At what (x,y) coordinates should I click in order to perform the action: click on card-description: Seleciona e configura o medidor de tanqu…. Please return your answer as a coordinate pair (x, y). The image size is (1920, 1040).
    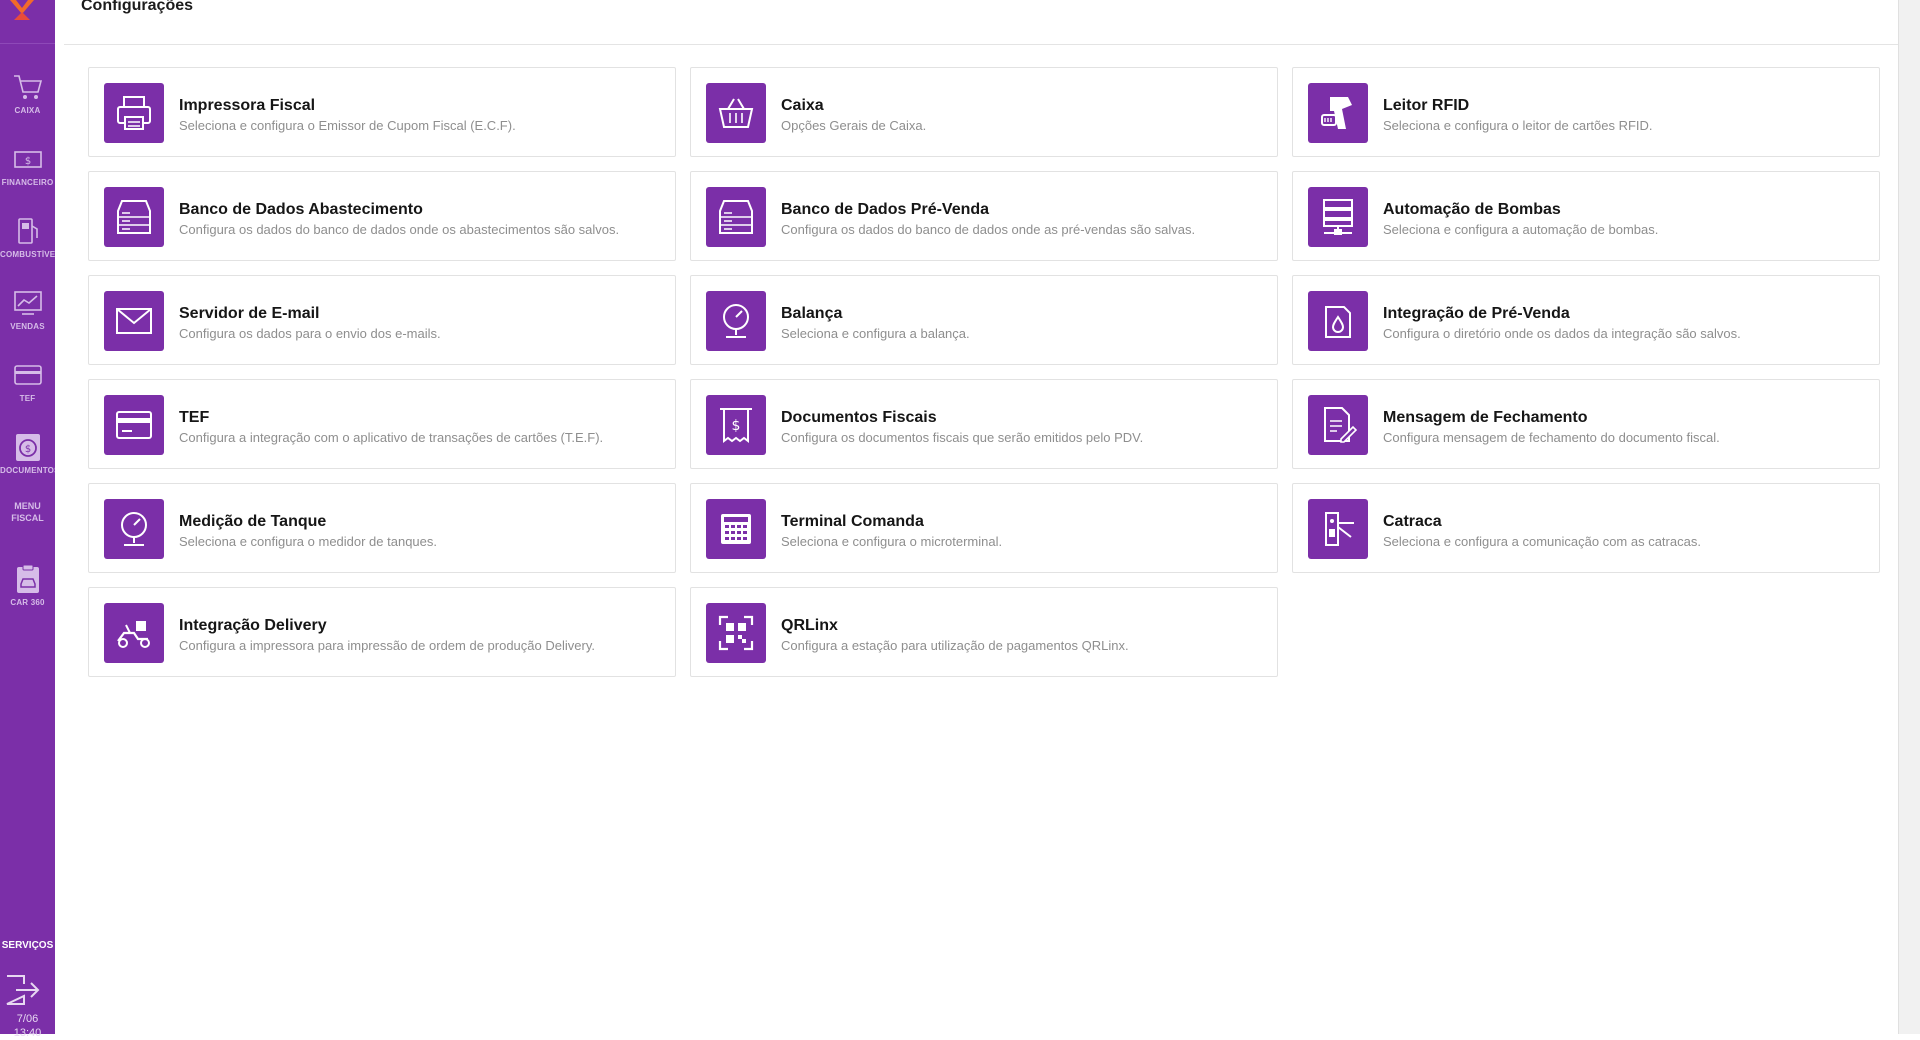
    Looking at the image, I should click on (308, 541).